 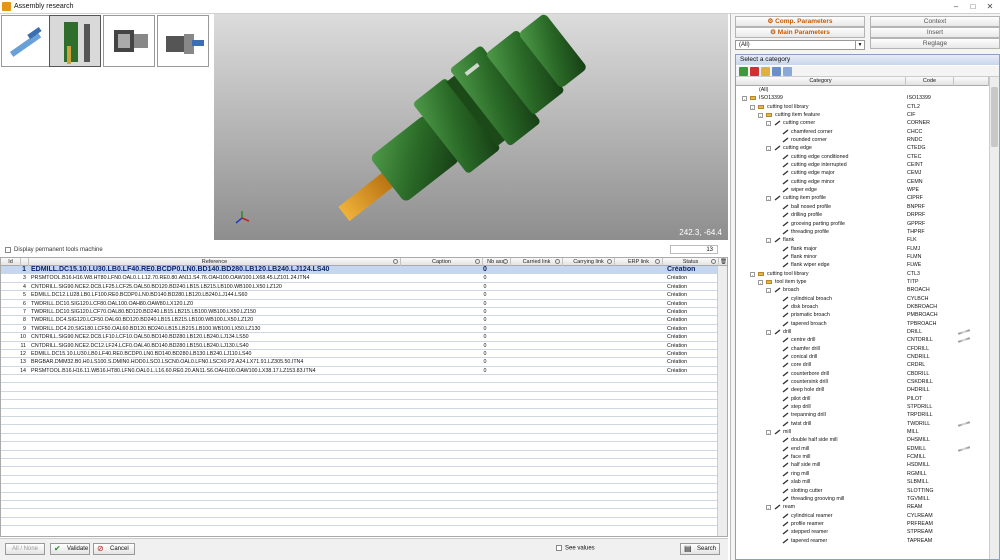 What do you see at coordinates (862, 499) in the screenshot?
I see `tree-item: threading grooving mill TGVMILL` at bounding box center [862, 499].